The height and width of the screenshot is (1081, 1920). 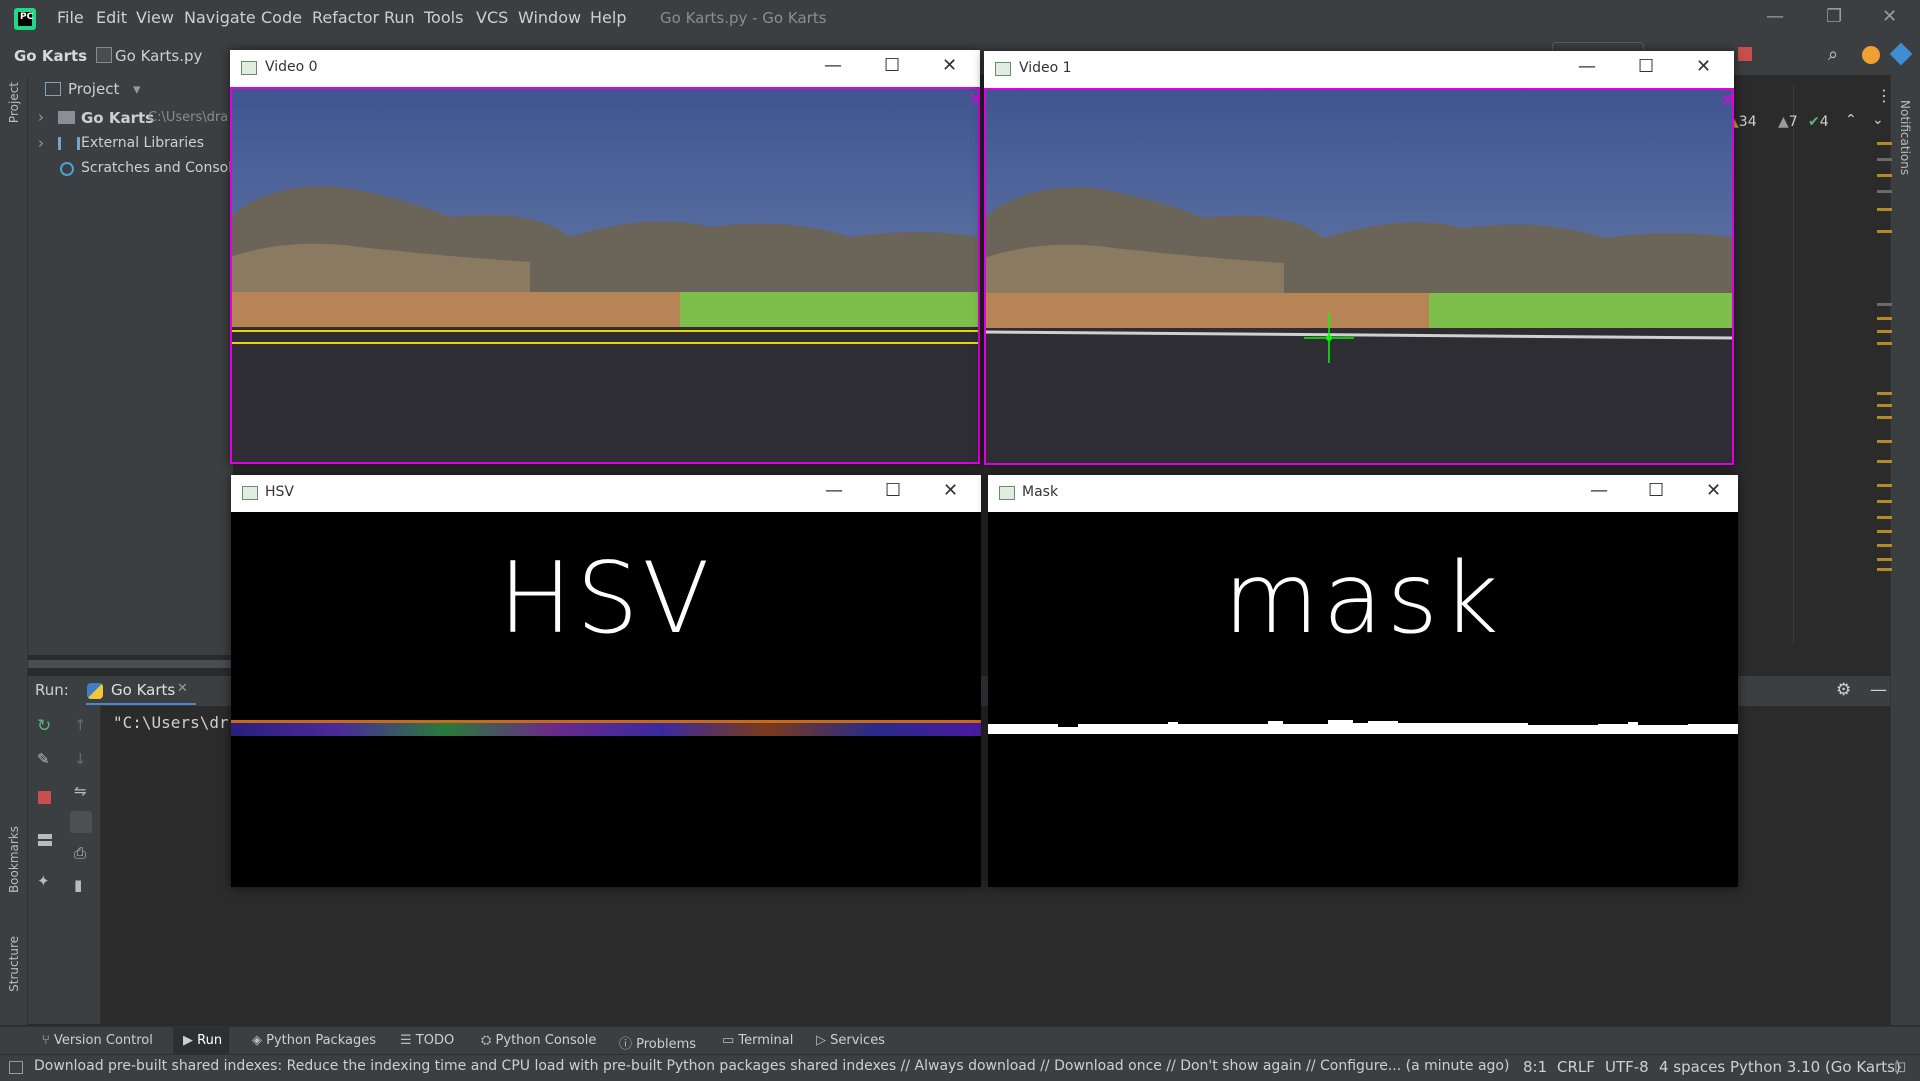 What do you see at coordinates (202, 1040) in the screenshot?
I see `tab-run: ▶ Run` at bounding box center [202, 1040].